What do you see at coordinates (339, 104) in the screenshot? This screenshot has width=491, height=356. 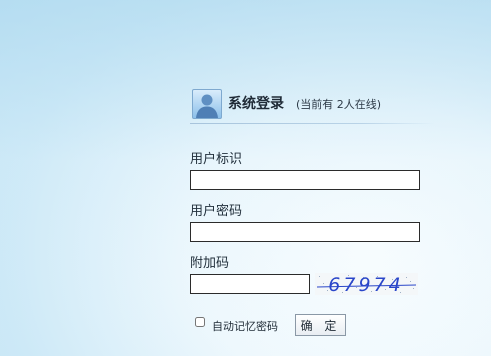 I see `online-status: (当前有 2人在线)` at bounding box center [339, 104].